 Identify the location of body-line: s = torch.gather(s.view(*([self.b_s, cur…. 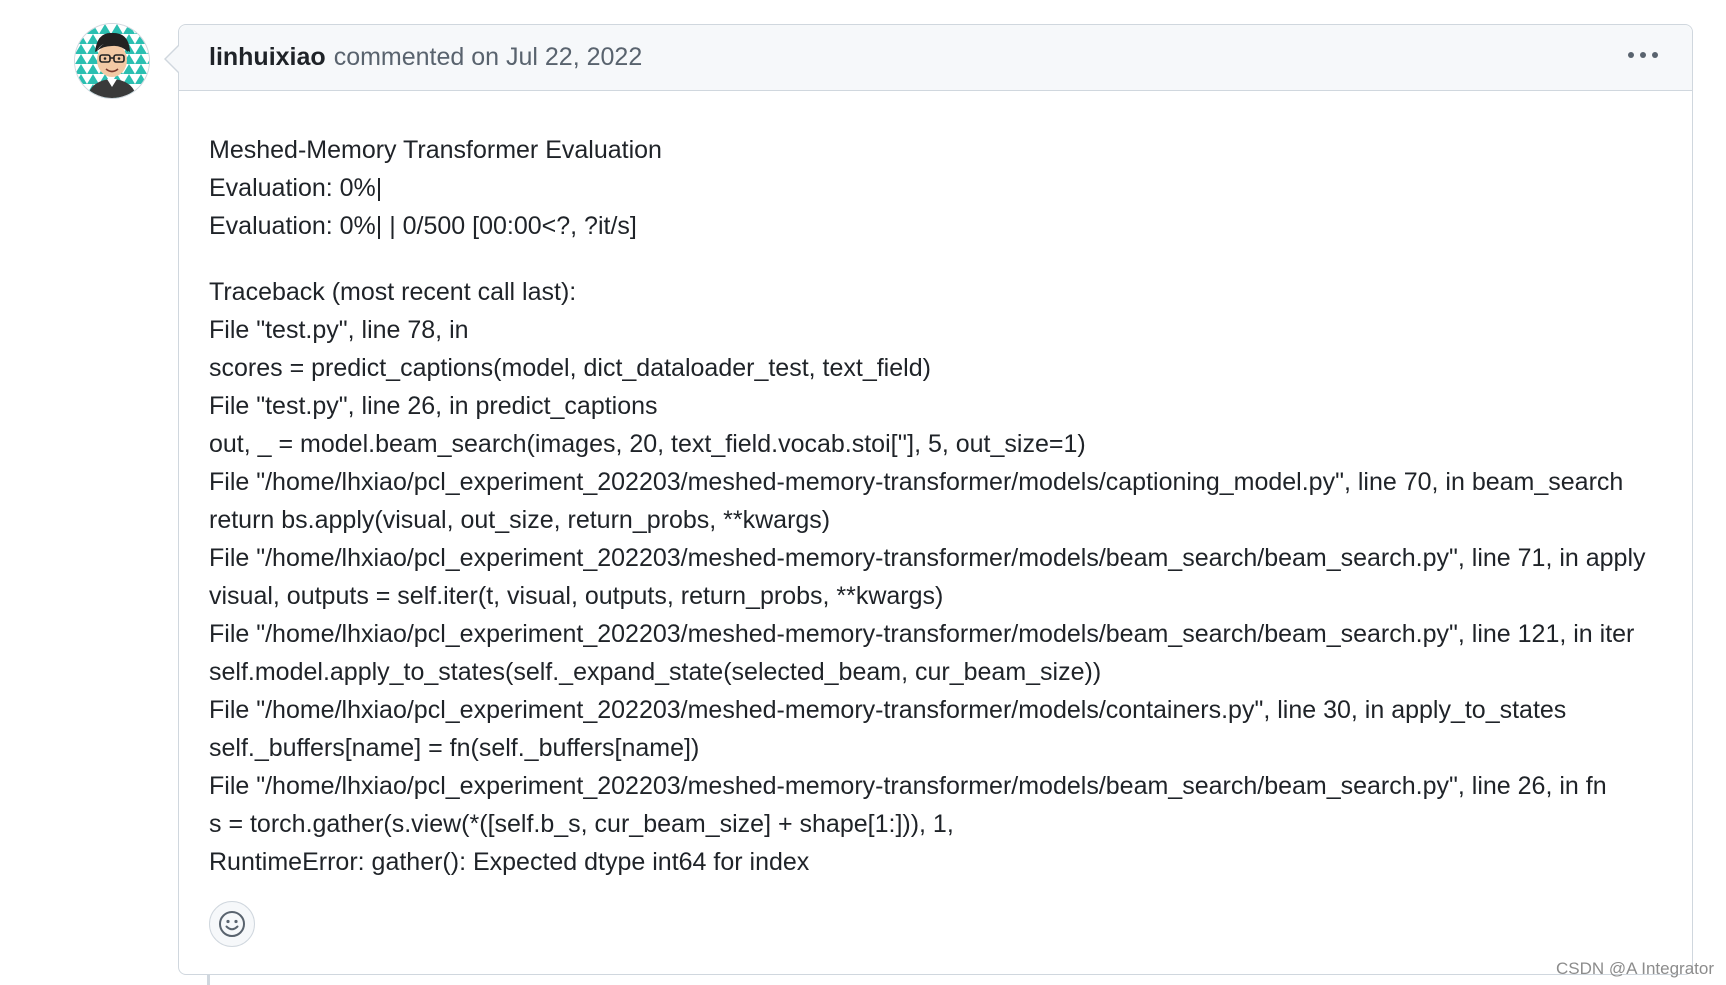
(581, 824).